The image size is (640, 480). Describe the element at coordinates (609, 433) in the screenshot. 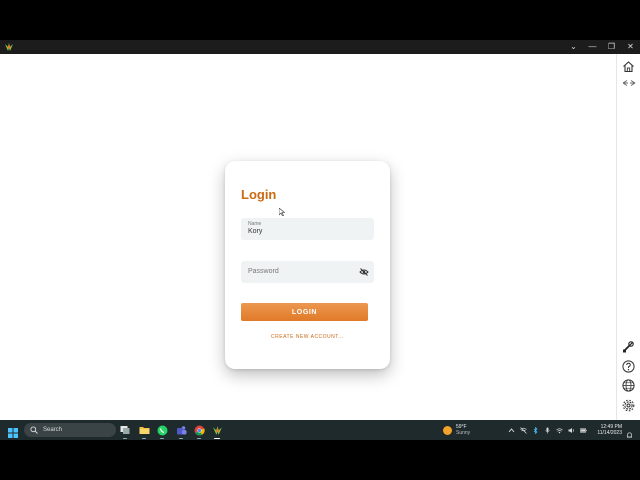

I see `clock-date: 11/14/2023` at that location.